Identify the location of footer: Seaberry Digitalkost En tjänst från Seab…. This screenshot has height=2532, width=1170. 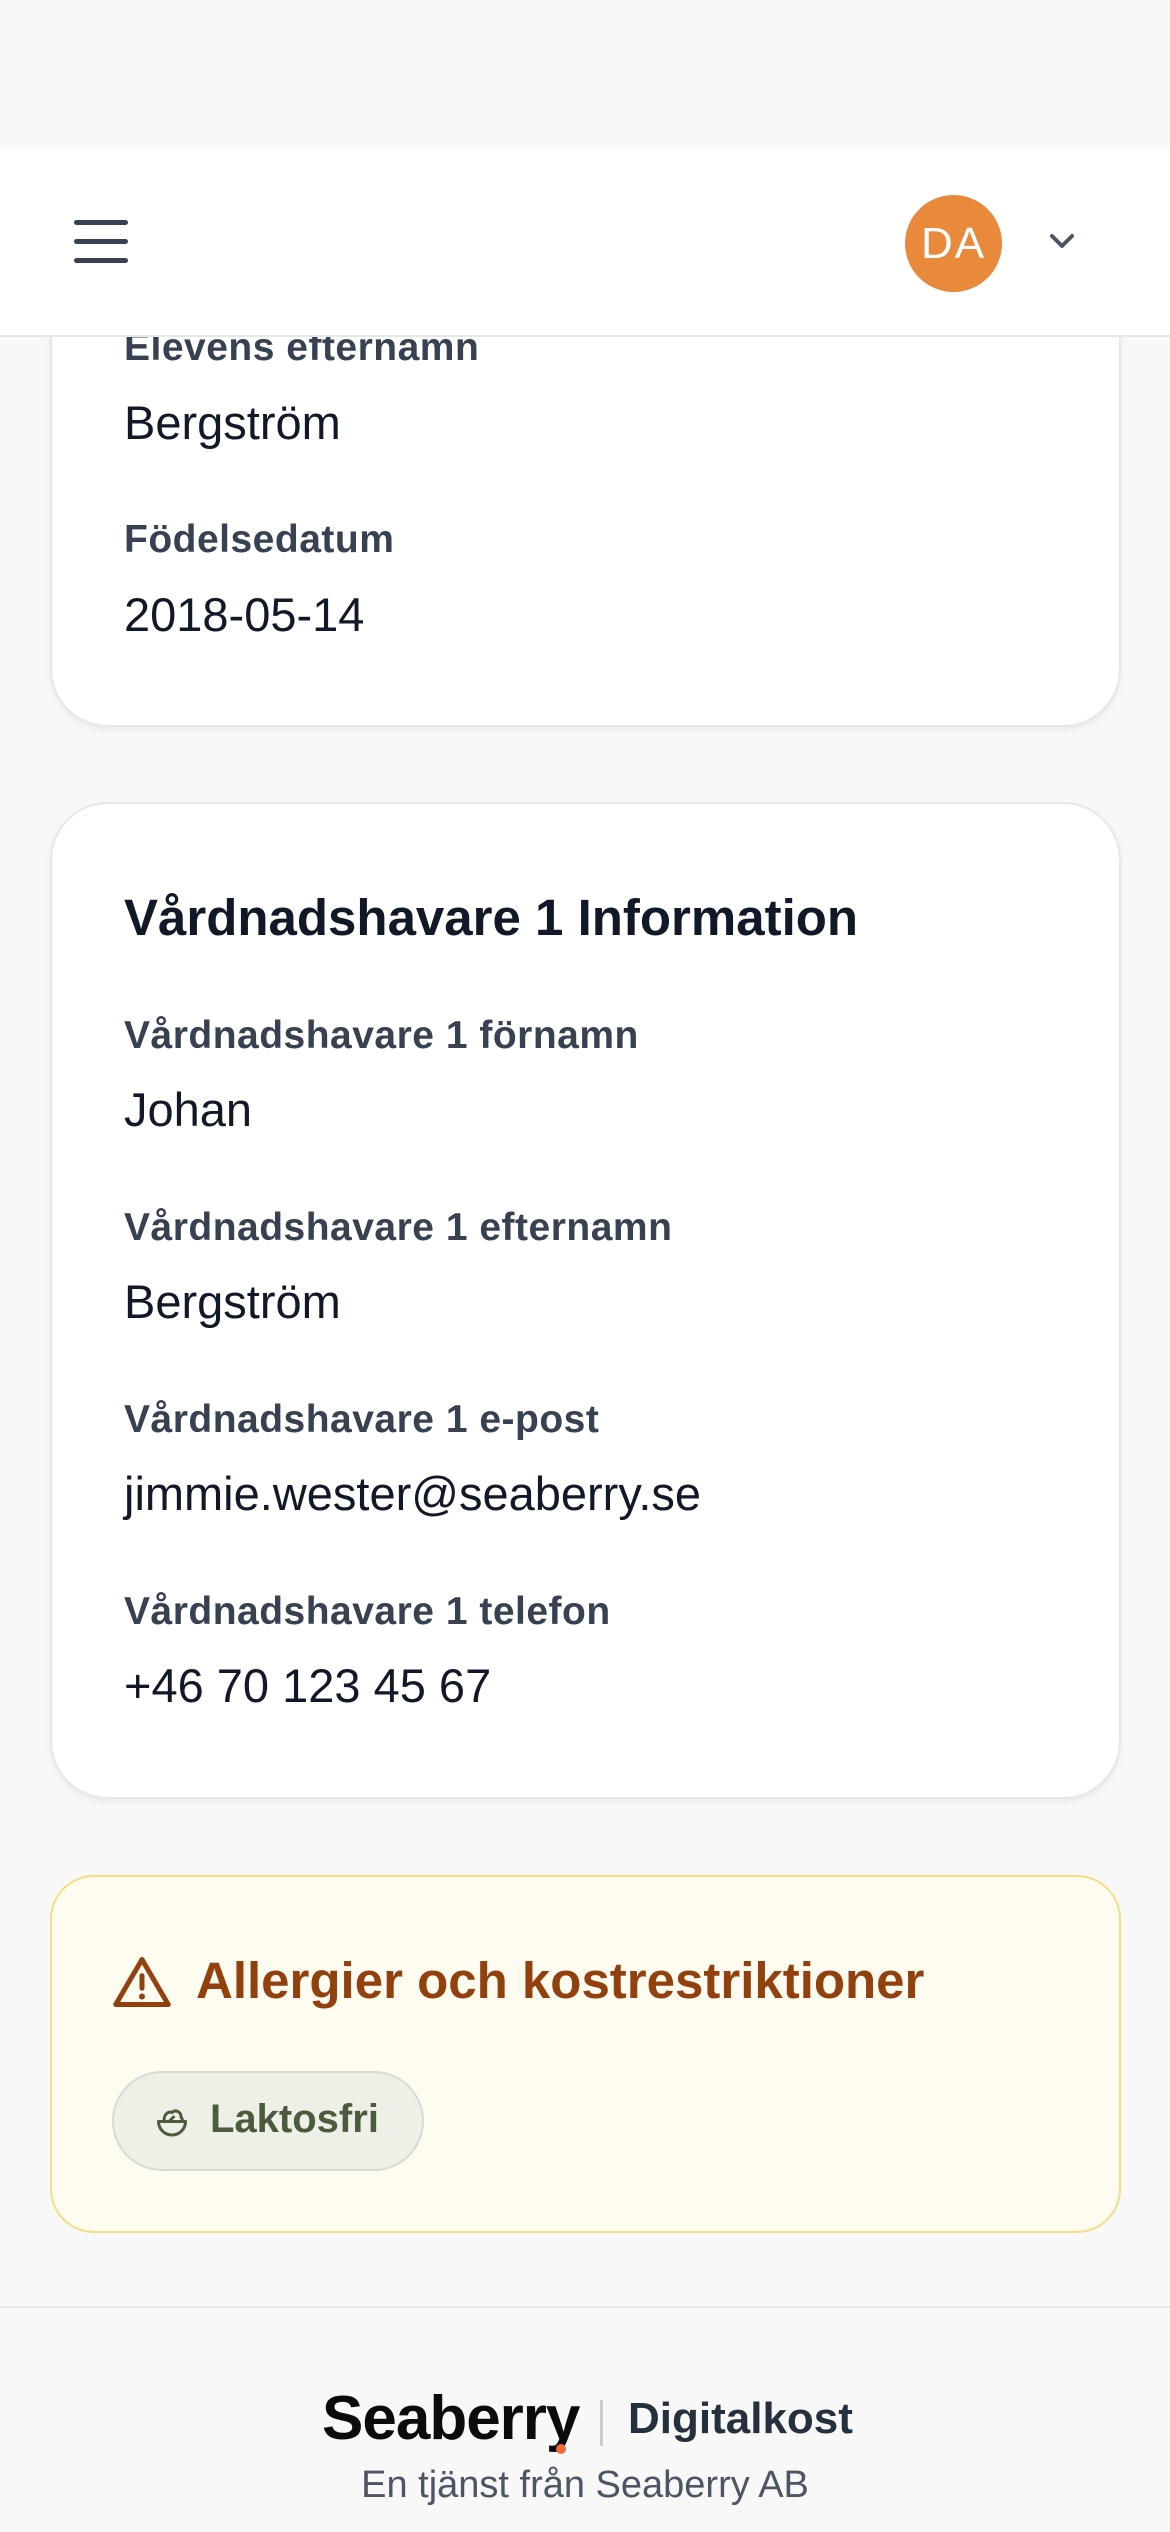
(585, 2420).